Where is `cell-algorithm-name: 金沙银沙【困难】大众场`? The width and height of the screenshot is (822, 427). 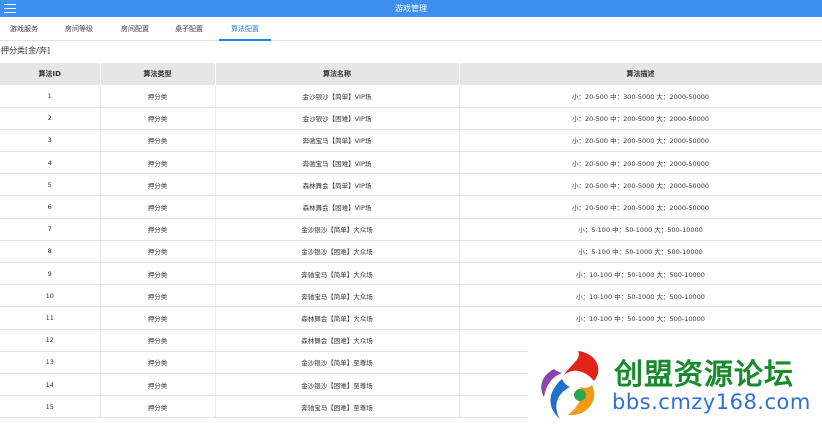 cell-algorithm-name: 金沙银沙【困难】大众场 is located at coordinates (337, 252).